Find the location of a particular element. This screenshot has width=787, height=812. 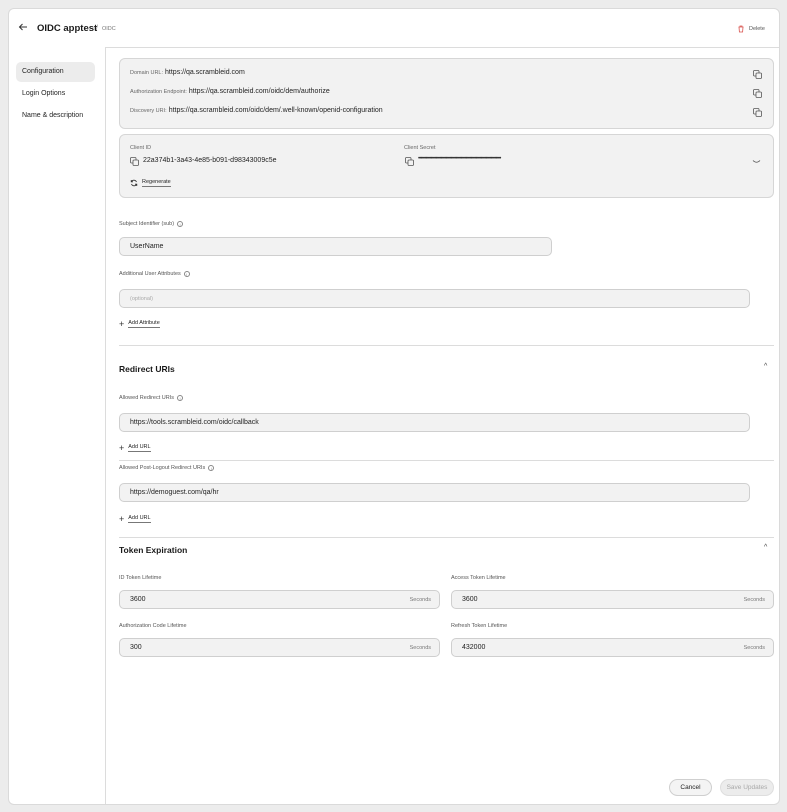

additional-attributes-label: Additional User Attributes i is located at coordinates (154, 274).